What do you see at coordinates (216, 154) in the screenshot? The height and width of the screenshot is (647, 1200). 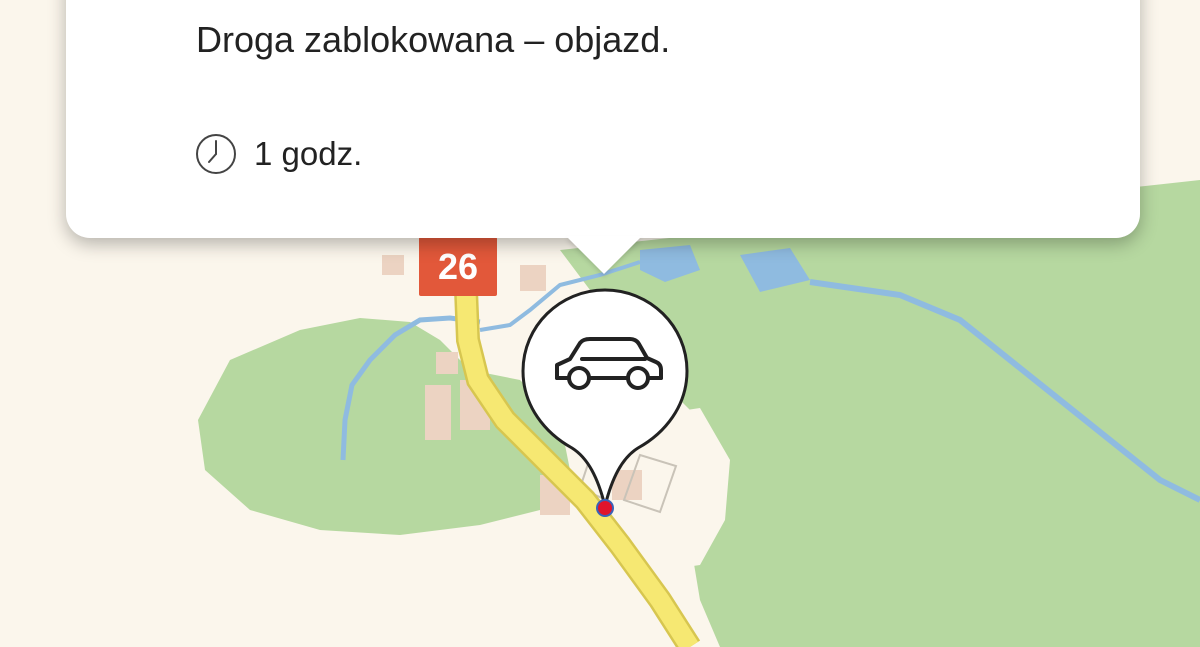 I see `clock-icon` at bounding box center [216, 154].